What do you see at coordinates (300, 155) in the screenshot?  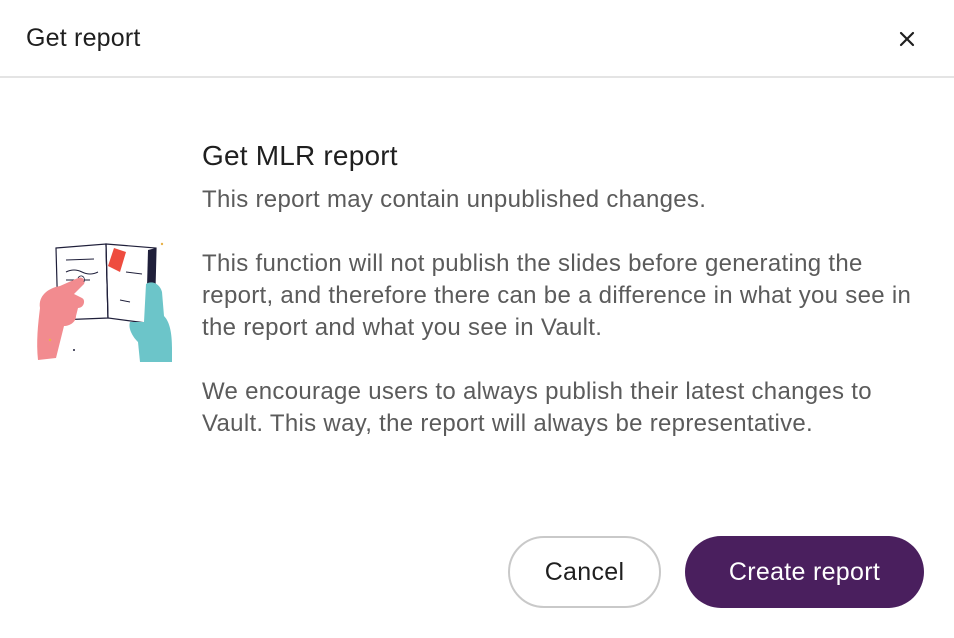 I see `content-heading: Get MLR report` at bounding box center [300, 155].